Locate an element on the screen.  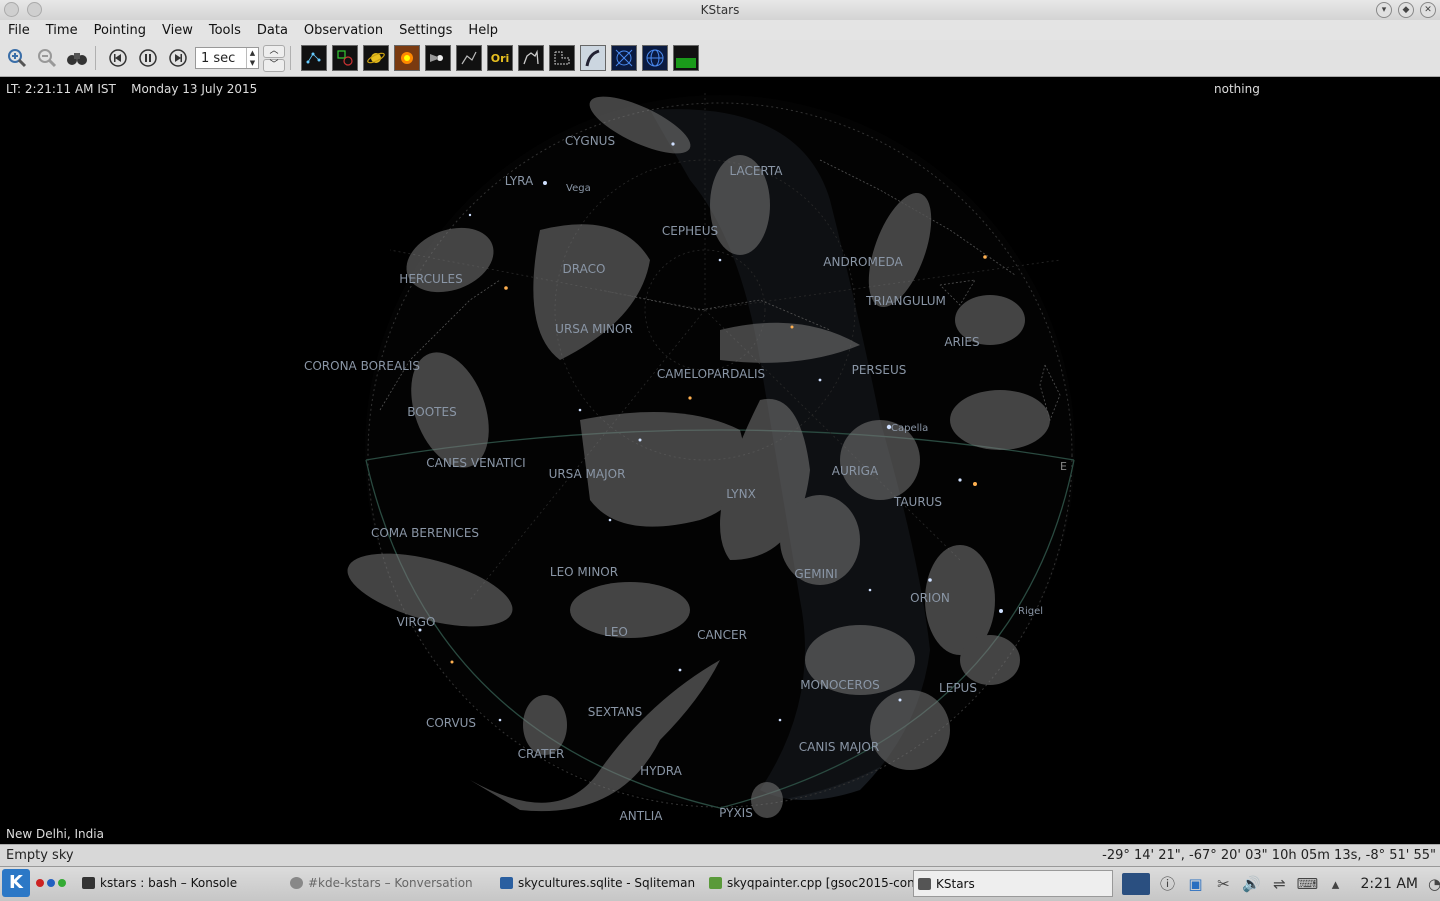
toolbar-separator is located at coordinates (290, 58).